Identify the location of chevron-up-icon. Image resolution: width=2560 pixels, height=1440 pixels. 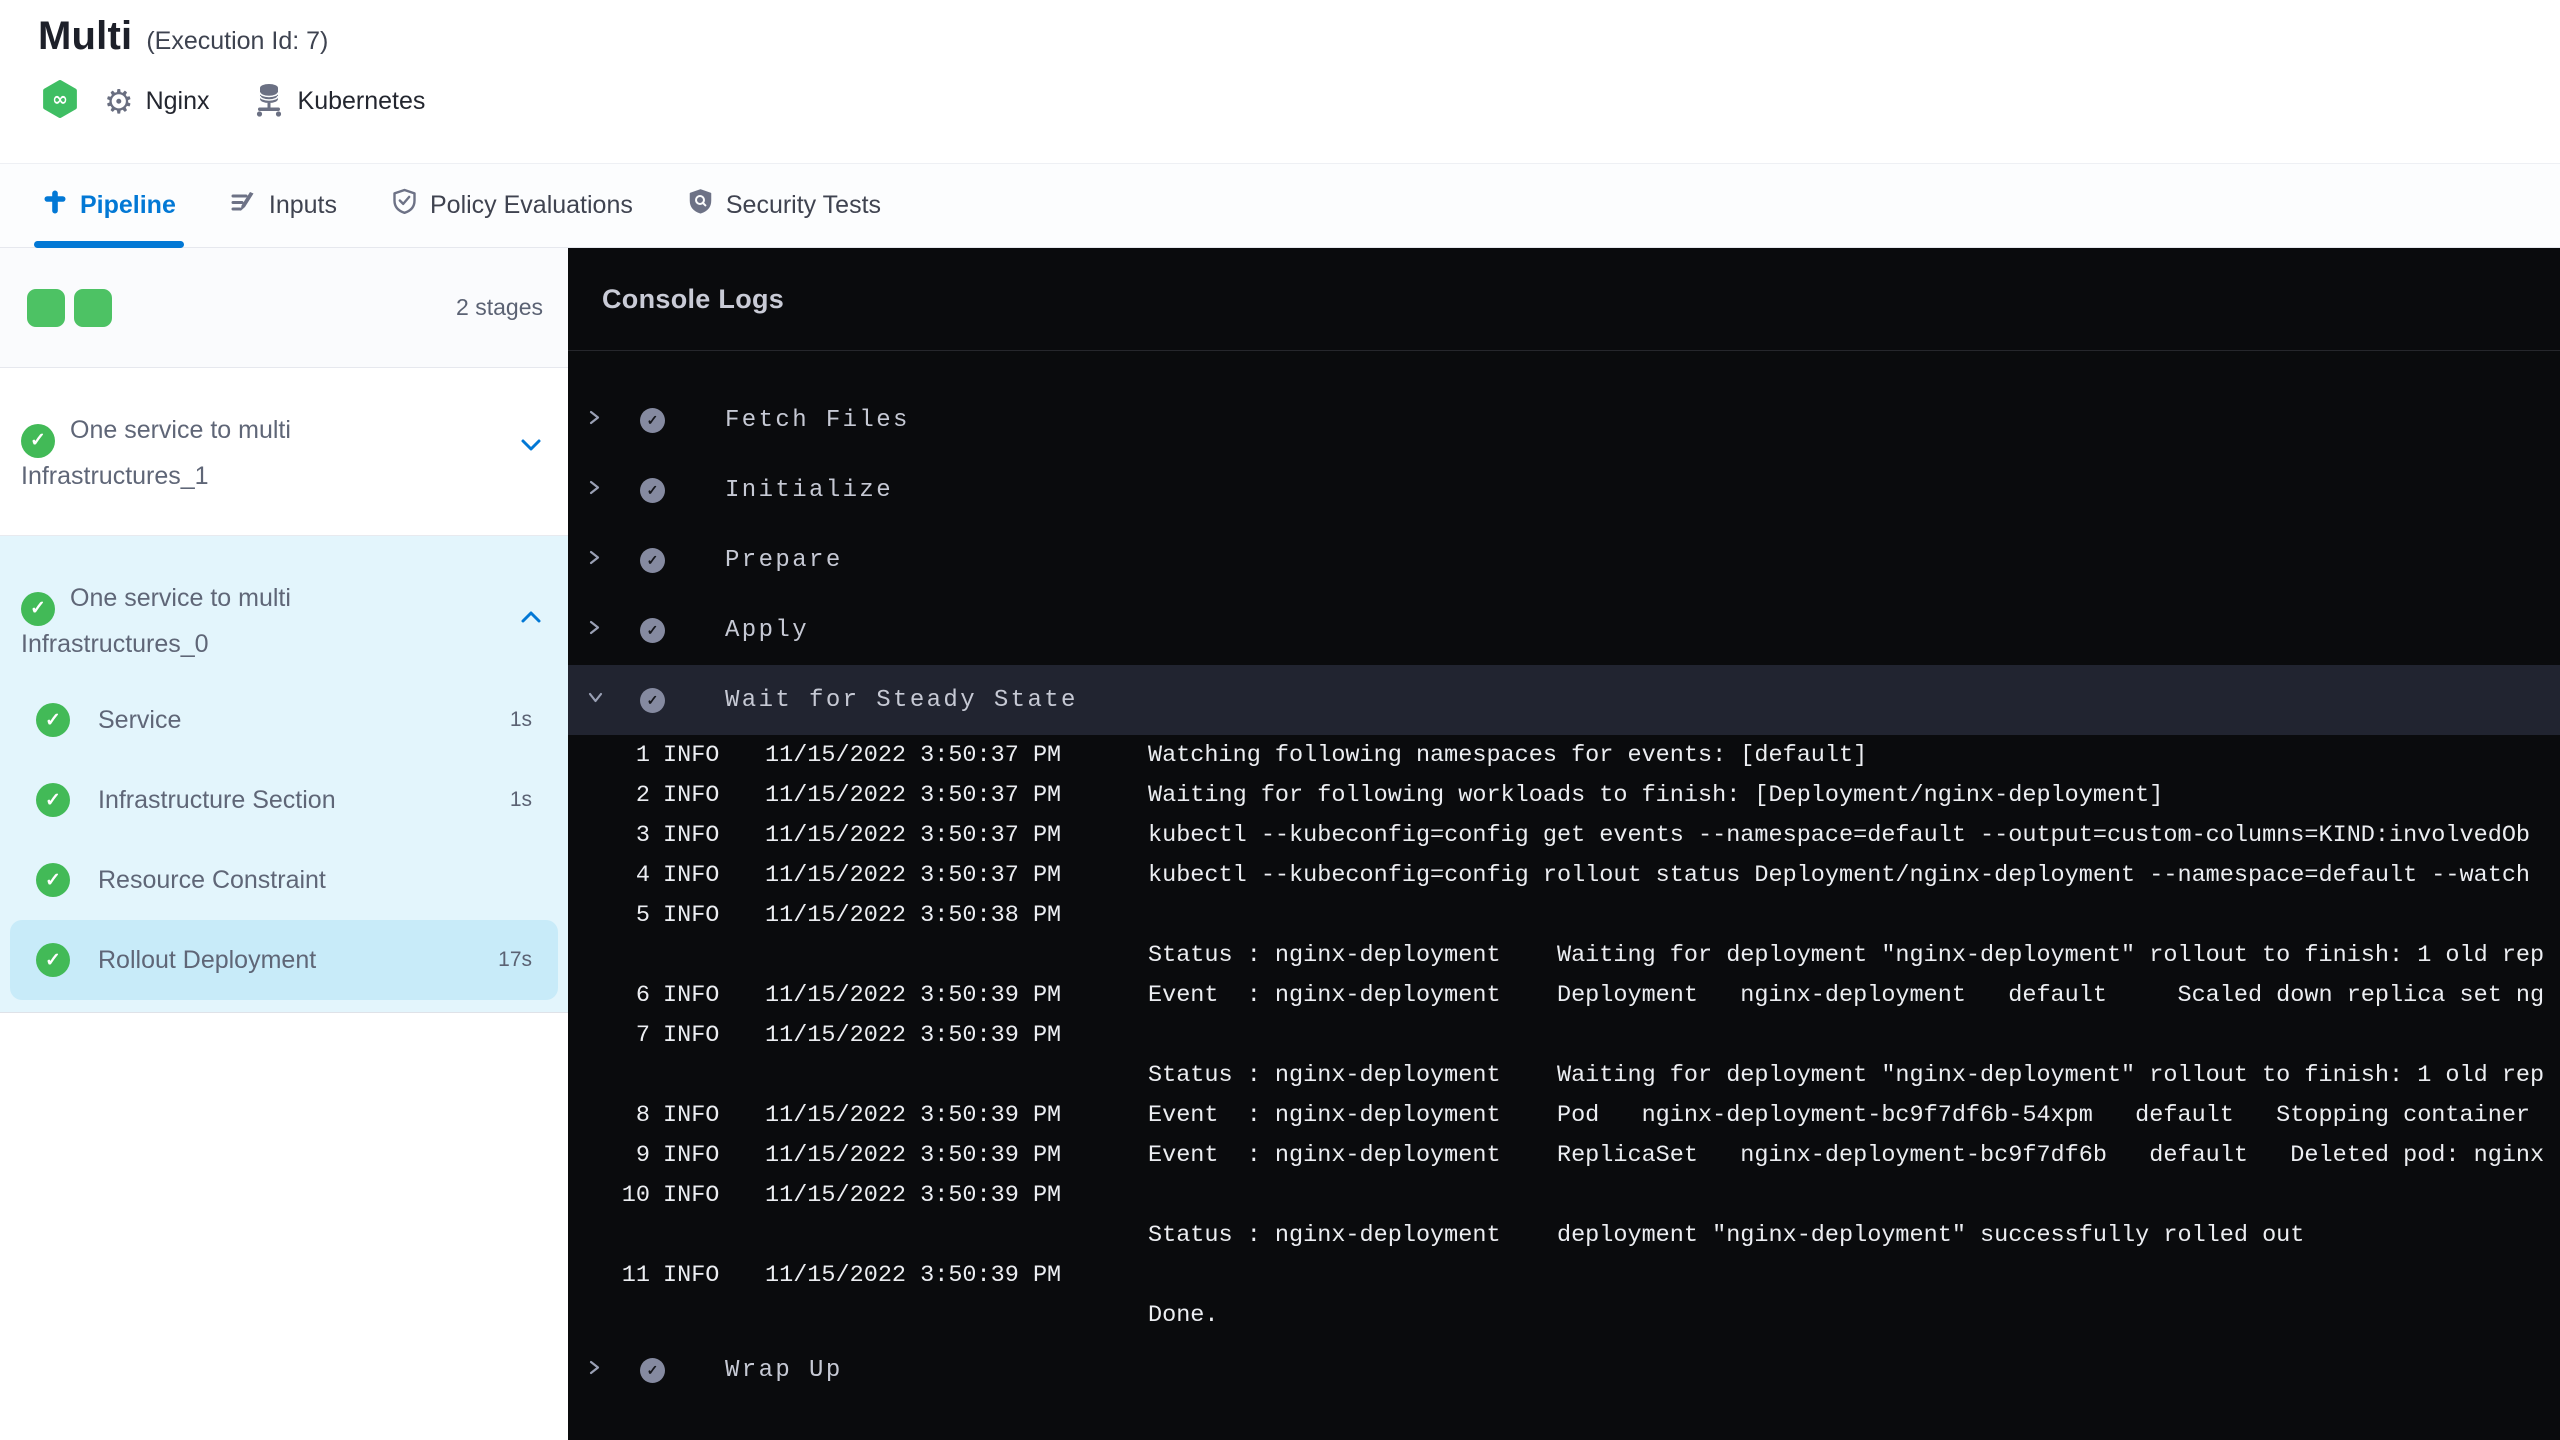
(531, 619).